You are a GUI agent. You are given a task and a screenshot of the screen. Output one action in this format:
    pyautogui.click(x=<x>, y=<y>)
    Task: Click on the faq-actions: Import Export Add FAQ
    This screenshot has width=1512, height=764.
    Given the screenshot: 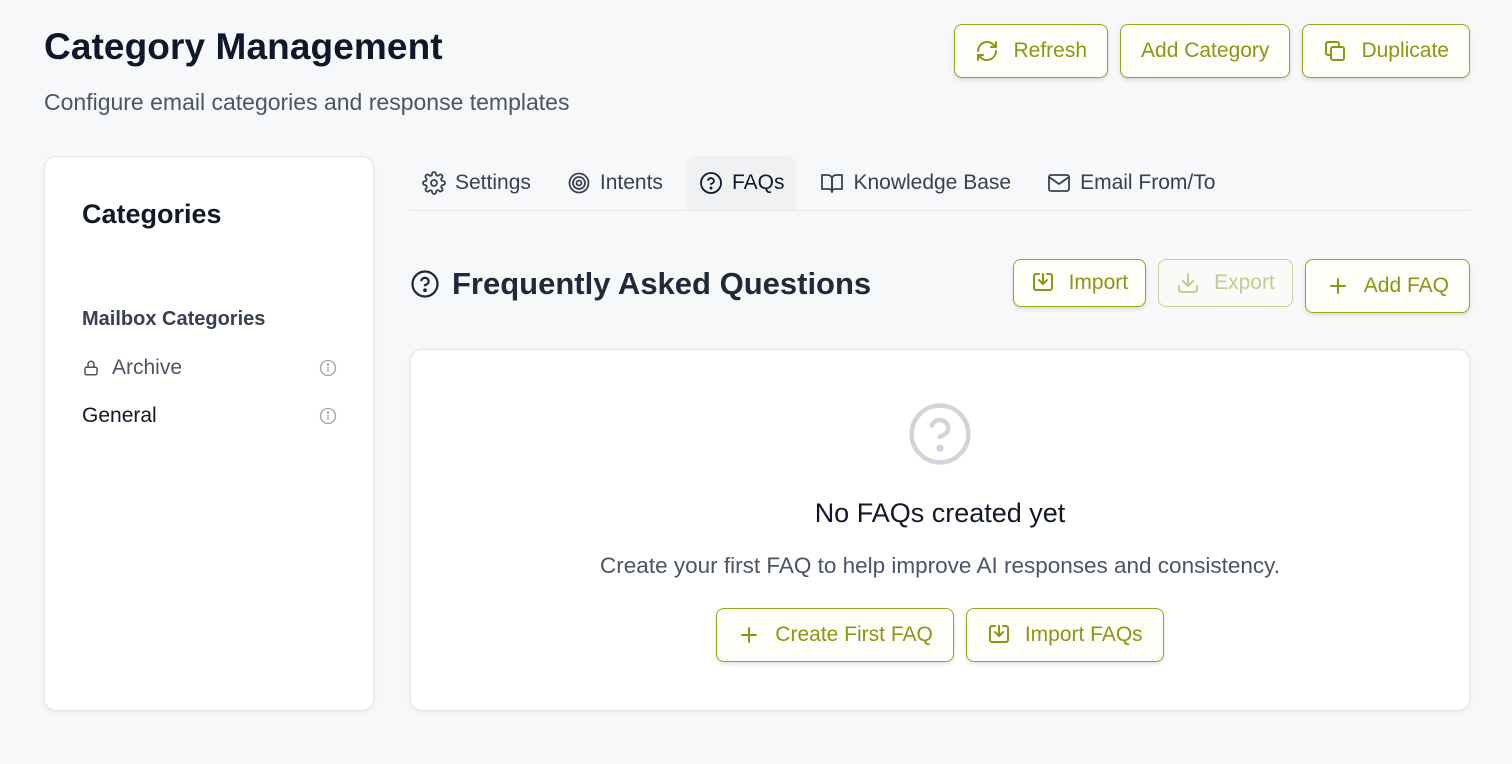 What is the action you would take?
    pyautogui.click(x=1241, y=286)
    